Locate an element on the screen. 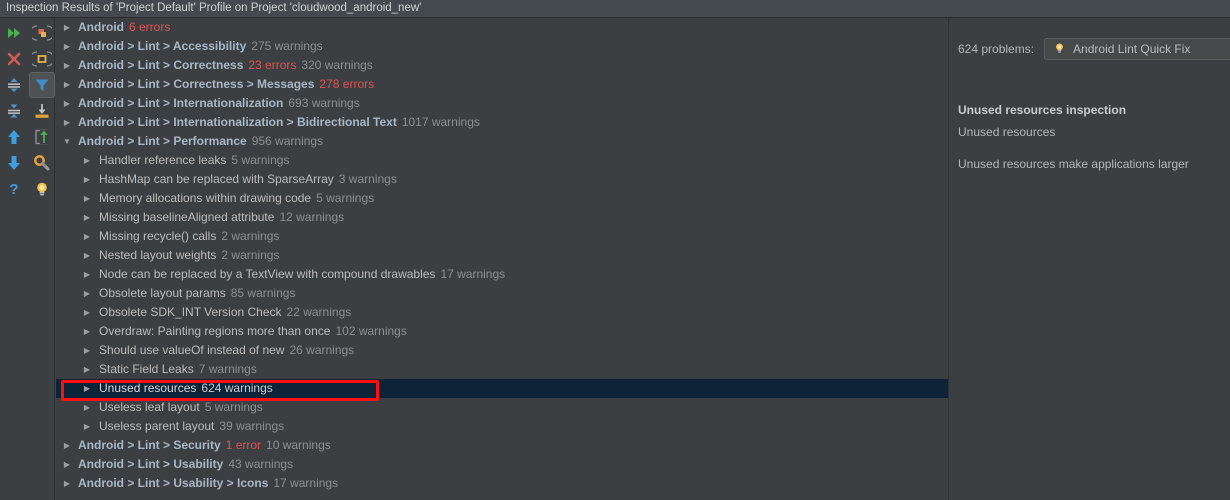  tree-row-label: Android > Lint > Usability is located at coordinates (151, 464).